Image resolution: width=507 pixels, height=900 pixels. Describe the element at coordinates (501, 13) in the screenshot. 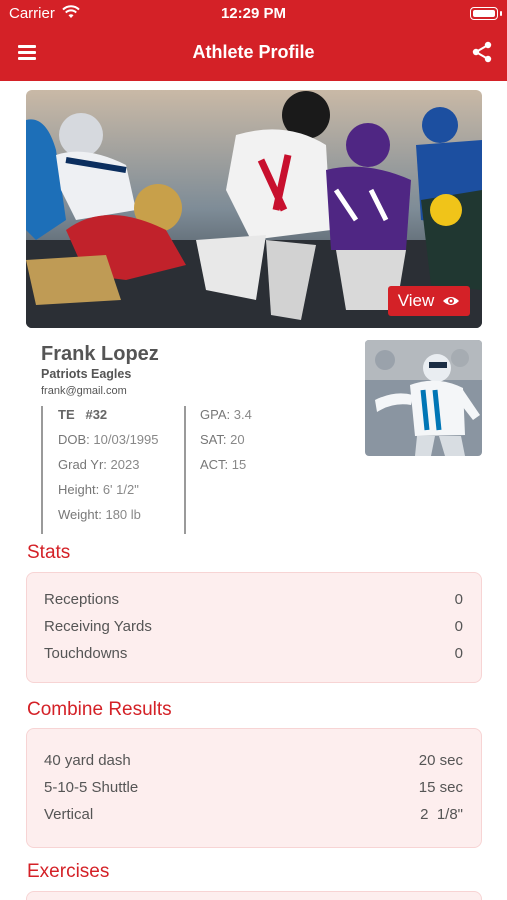

I see `battery-tip` at that location.